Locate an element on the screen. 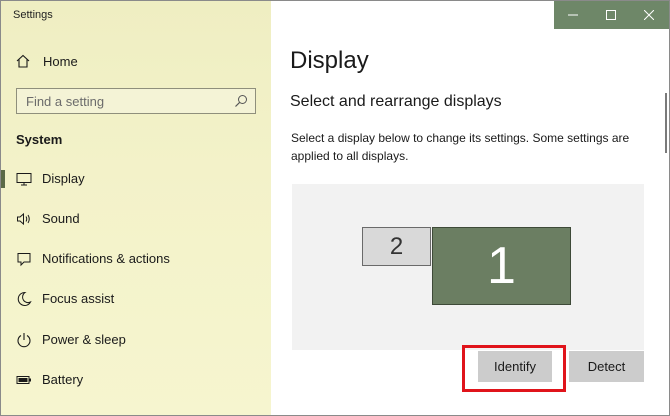 This screenshot has width=670, height=416. search-icon is located at coordinates (241, 101).